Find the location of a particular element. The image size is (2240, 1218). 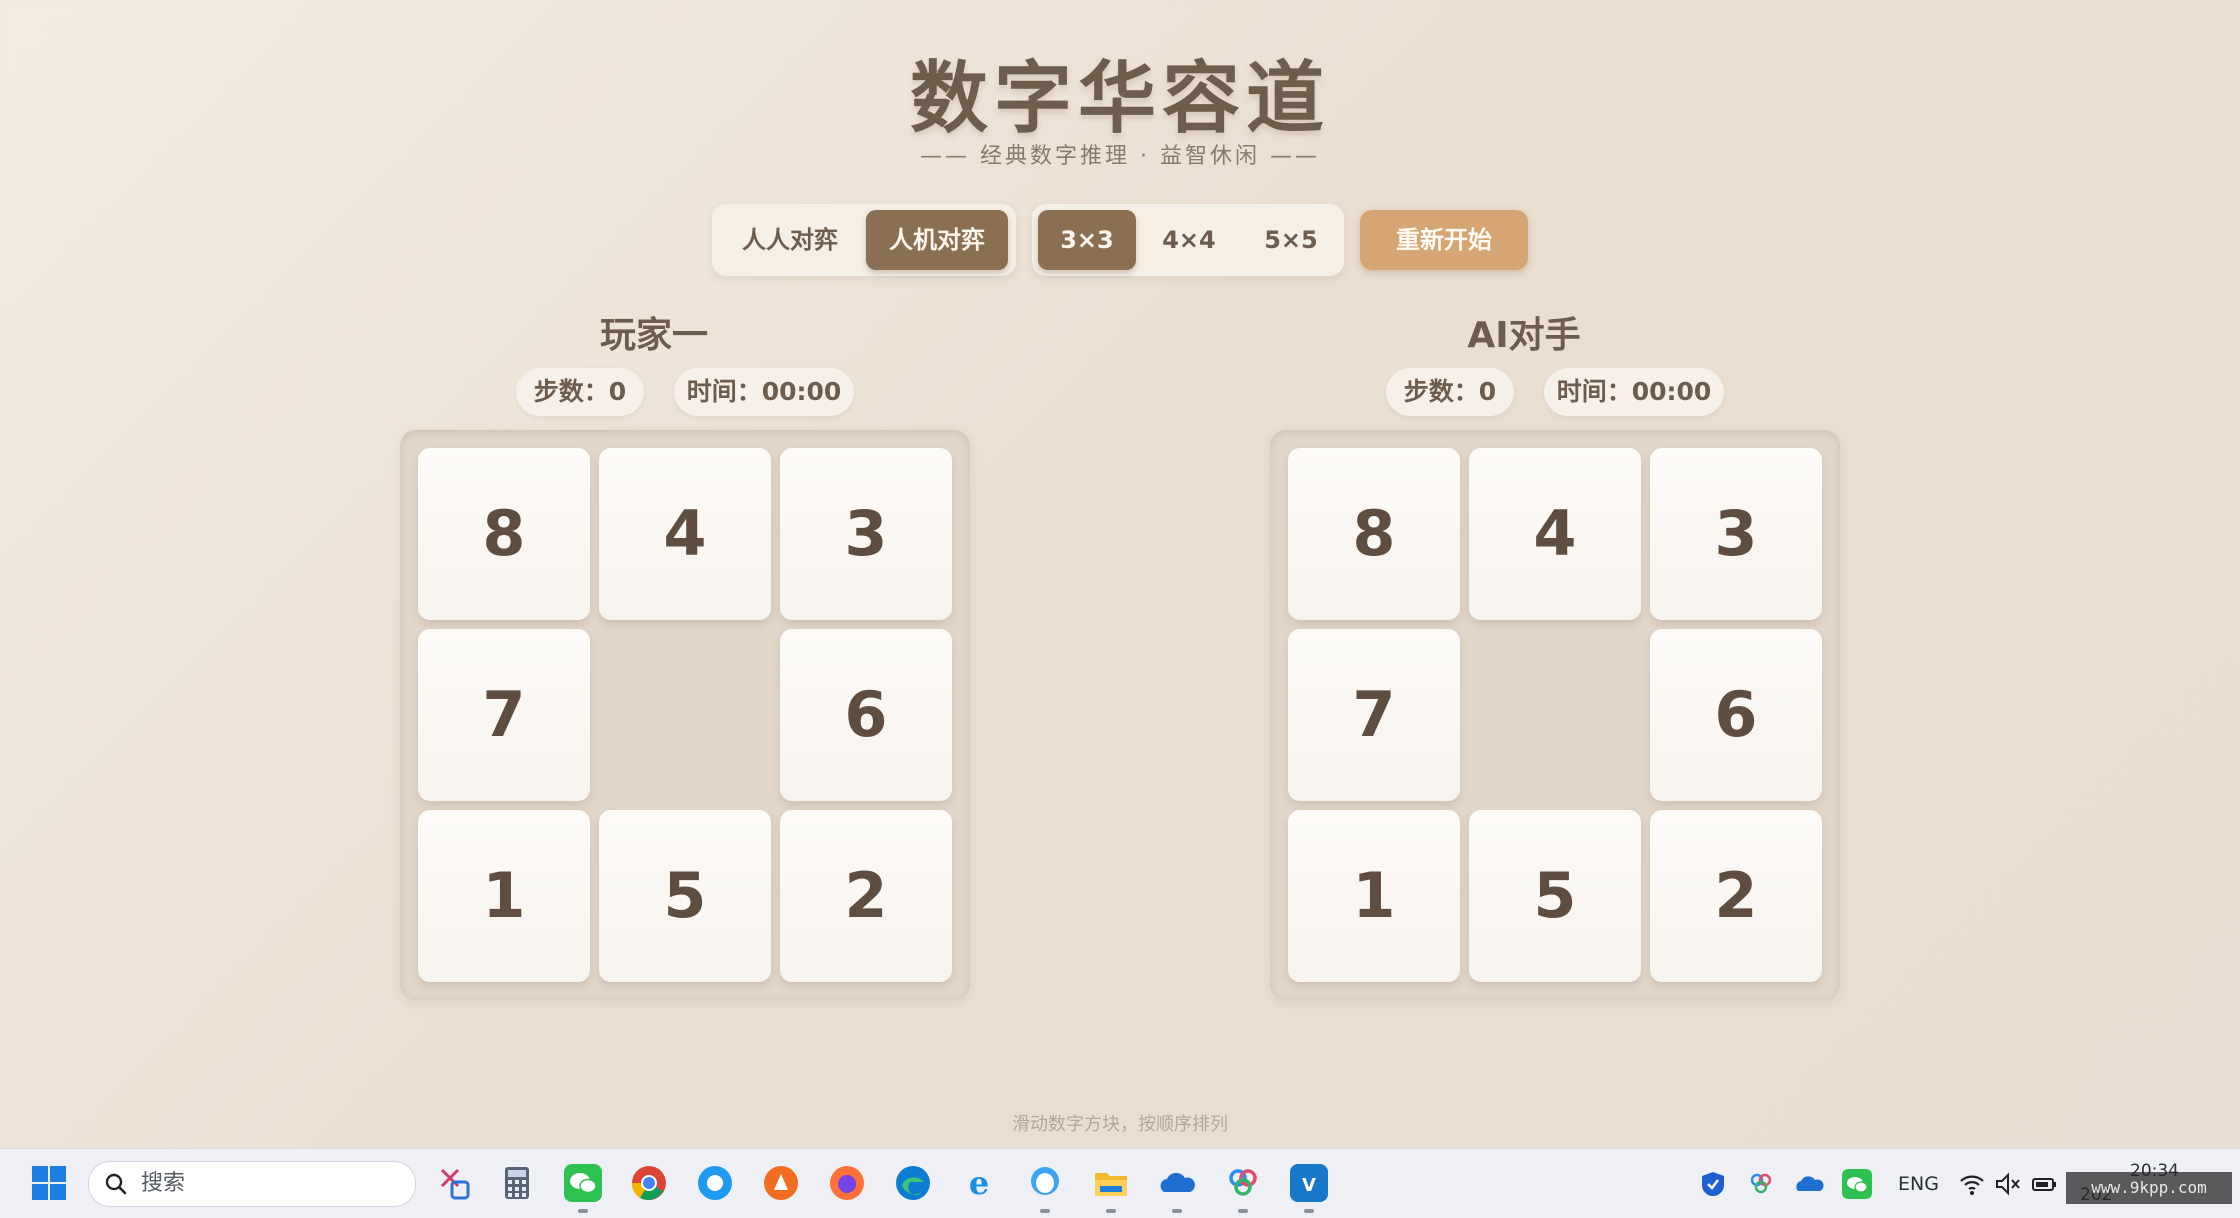

page-subtitle: —— 经典数字推理 · 益智休闲 —— is located at coordinates (1120, 156).